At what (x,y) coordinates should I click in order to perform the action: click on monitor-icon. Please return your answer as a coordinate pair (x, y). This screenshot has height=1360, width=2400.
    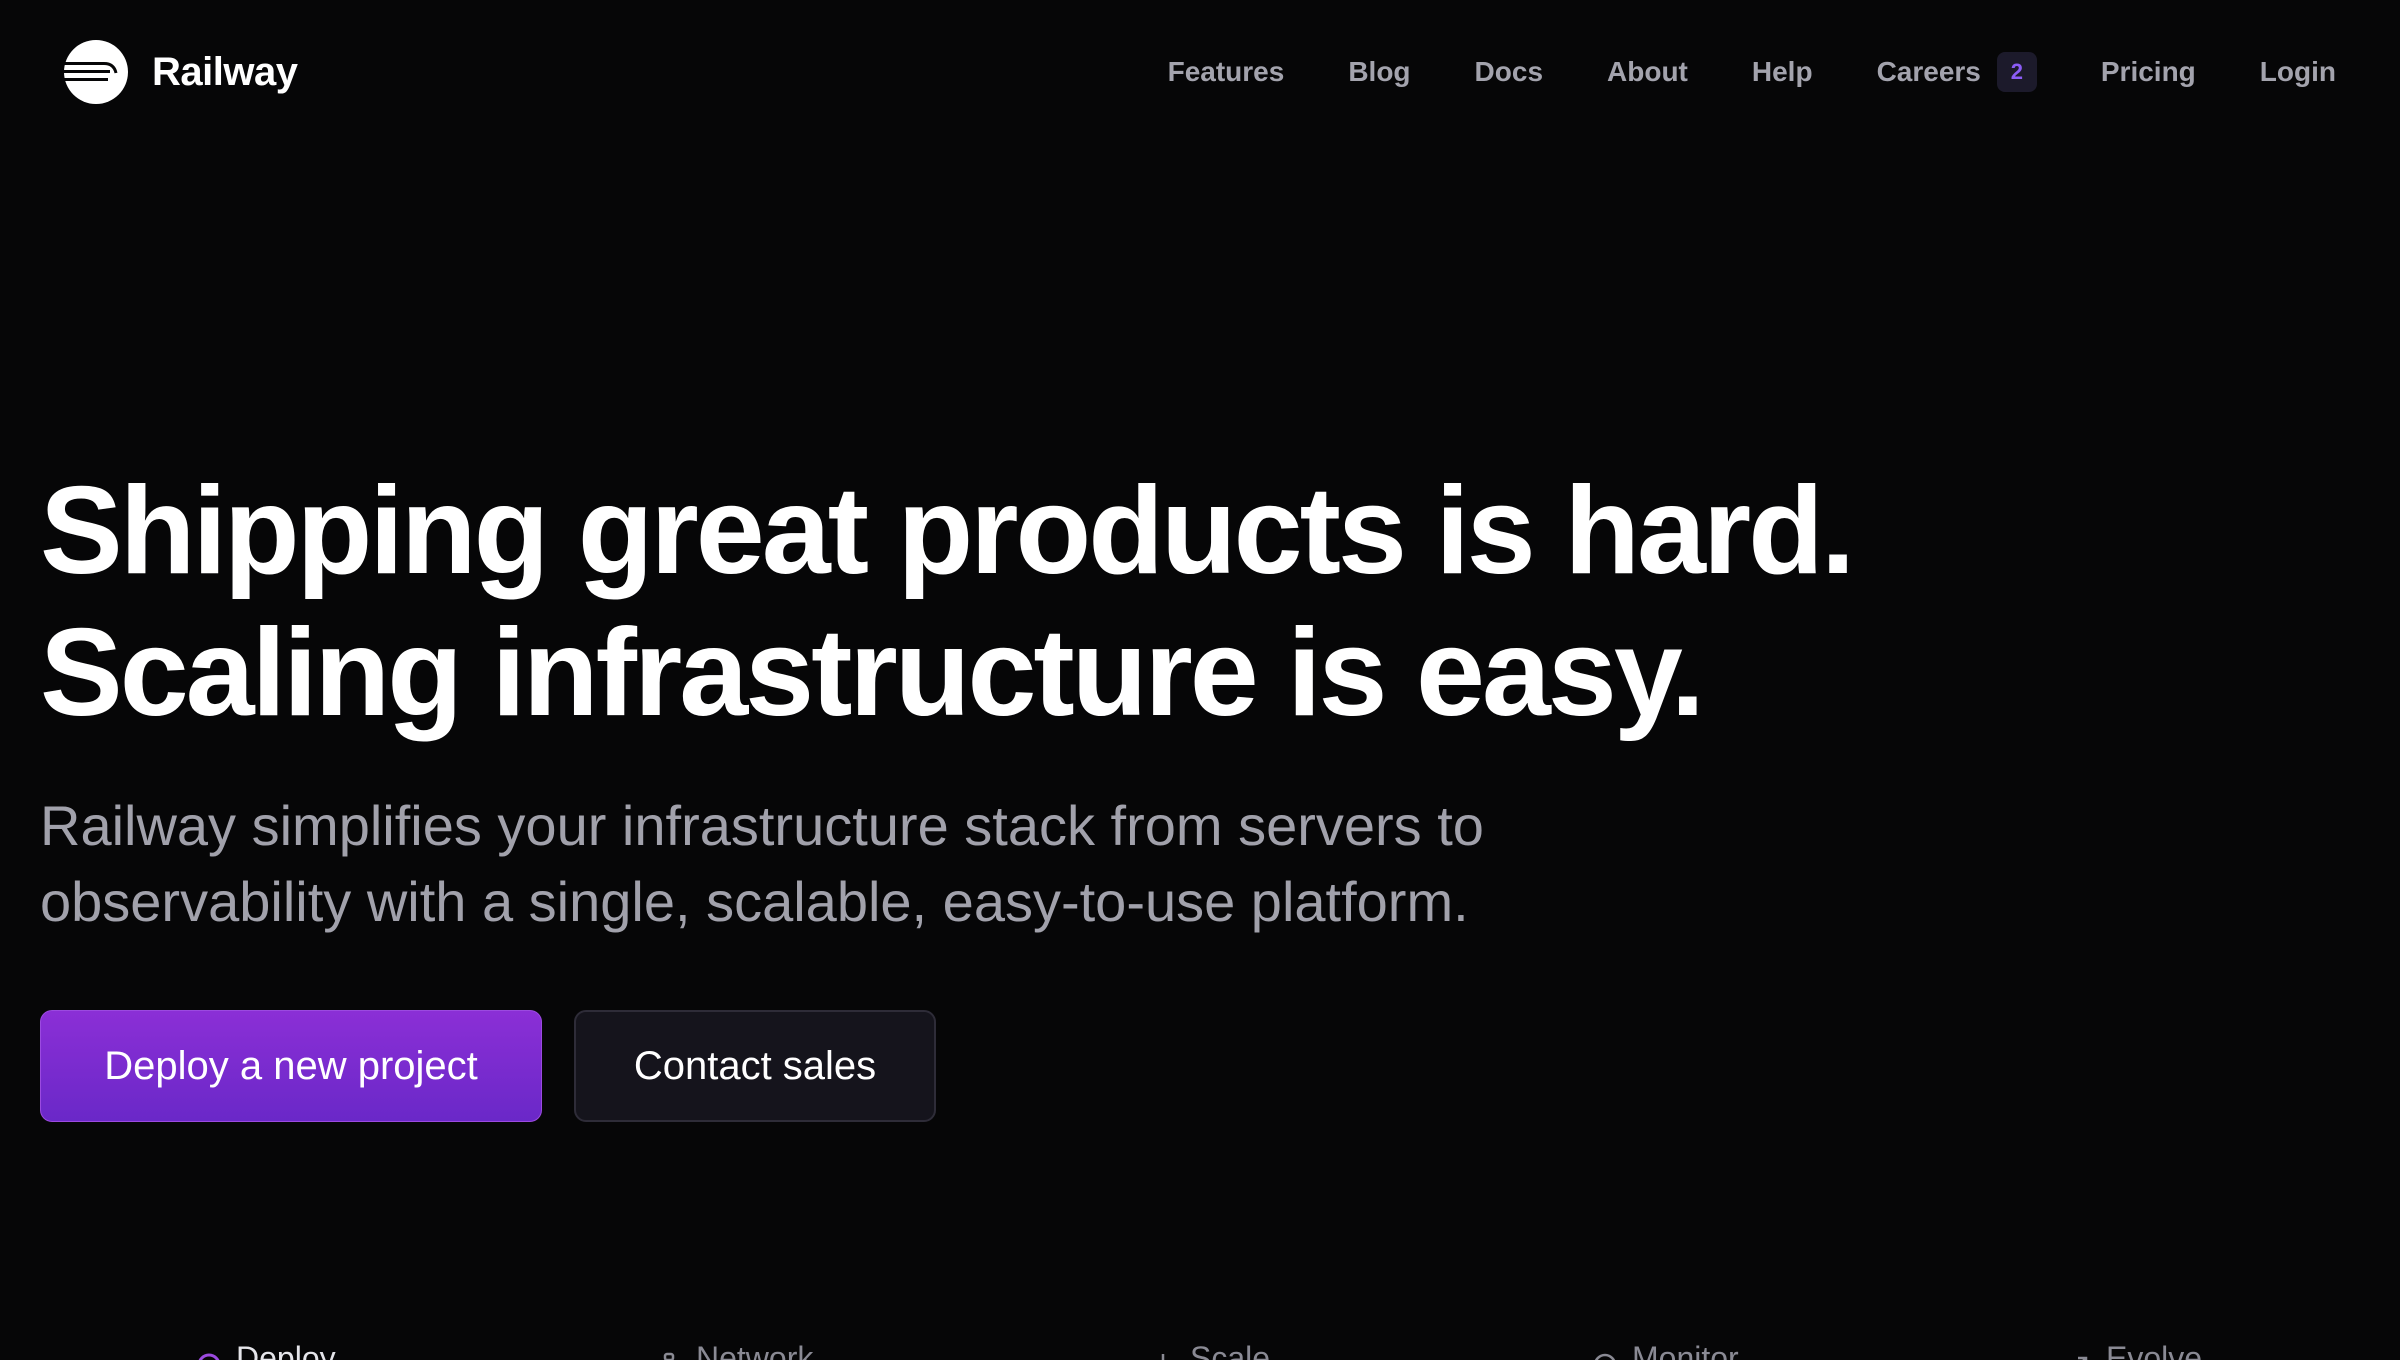
    Looking at the image, I should click on (1605, 1356).